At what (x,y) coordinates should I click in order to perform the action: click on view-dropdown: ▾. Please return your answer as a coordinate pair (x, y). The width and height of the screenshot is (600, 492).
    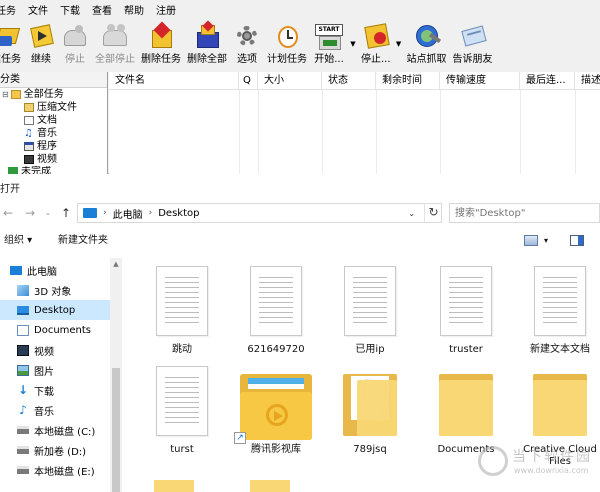
    Looking at the image, I should click on (546, 241).